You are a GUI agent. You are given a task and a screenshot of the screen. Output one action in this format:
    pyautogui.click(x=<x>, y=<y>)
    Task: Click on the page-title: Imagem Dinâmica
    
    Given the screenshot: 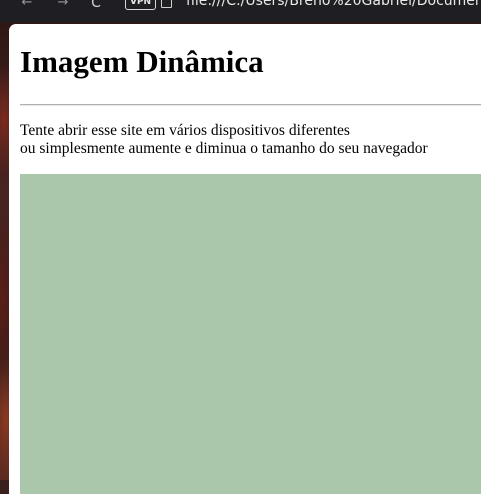 What is the action you would take?
    pyautogui.click(x=142, y=61)
    